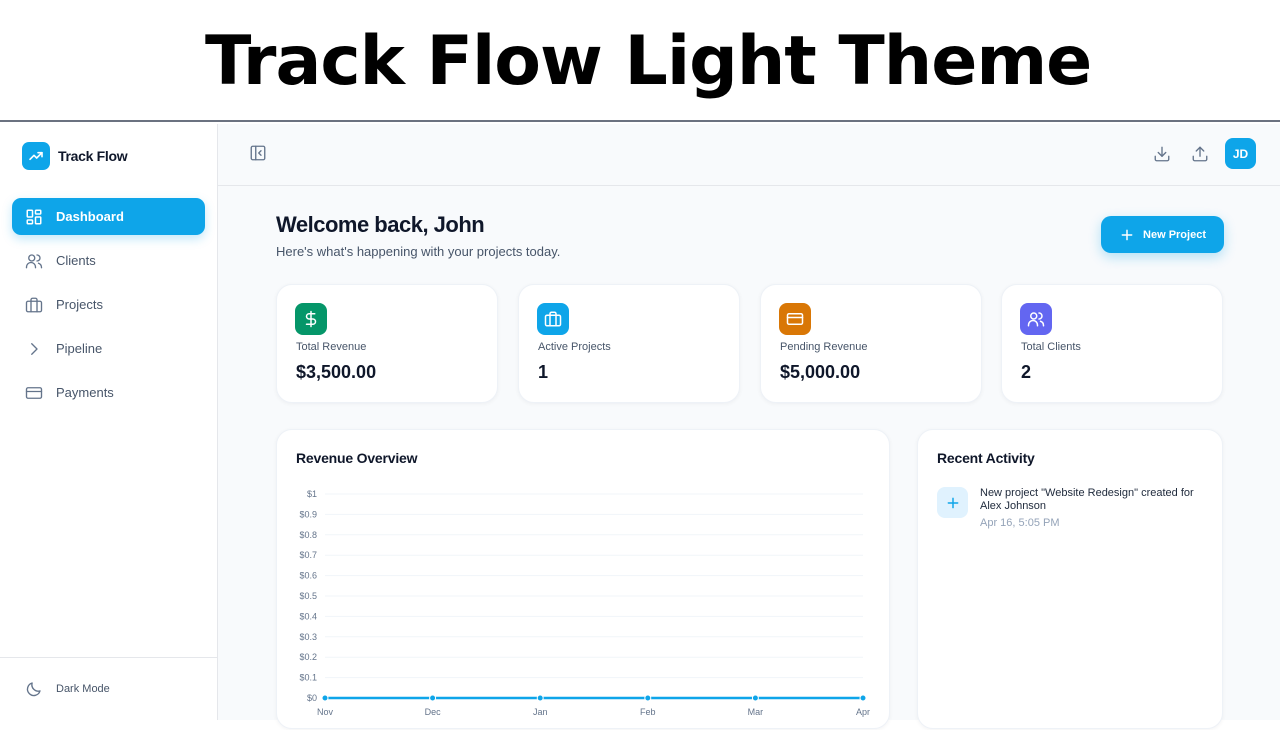 The image size is (1280, 730). I want to click on sidebar-item-clients: Clients, so click(108, 260).